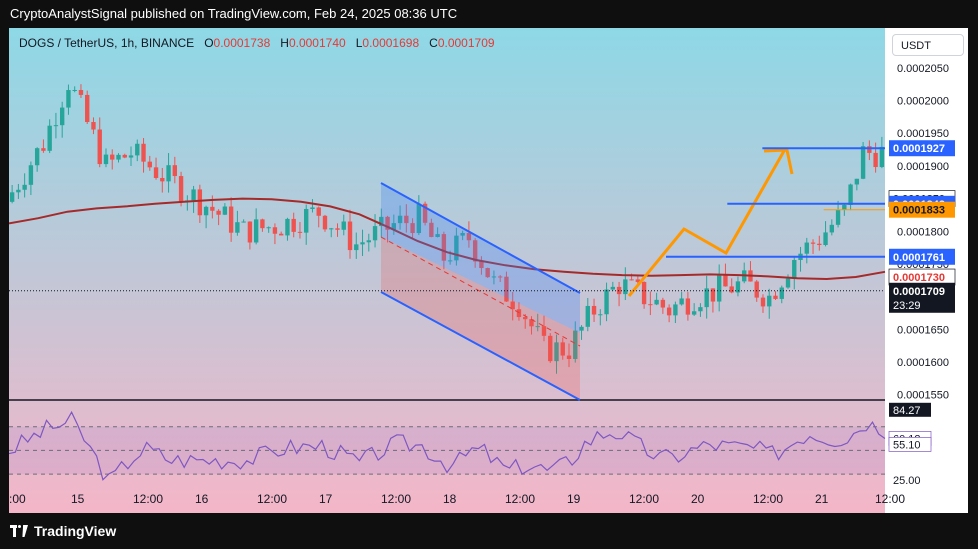 This screenshot has width=978, height=549. What do you see at coordinates (923, 330) in the screenshot?
I see `y-tick-label: 0.0001650` at bounding box center [923, 330].